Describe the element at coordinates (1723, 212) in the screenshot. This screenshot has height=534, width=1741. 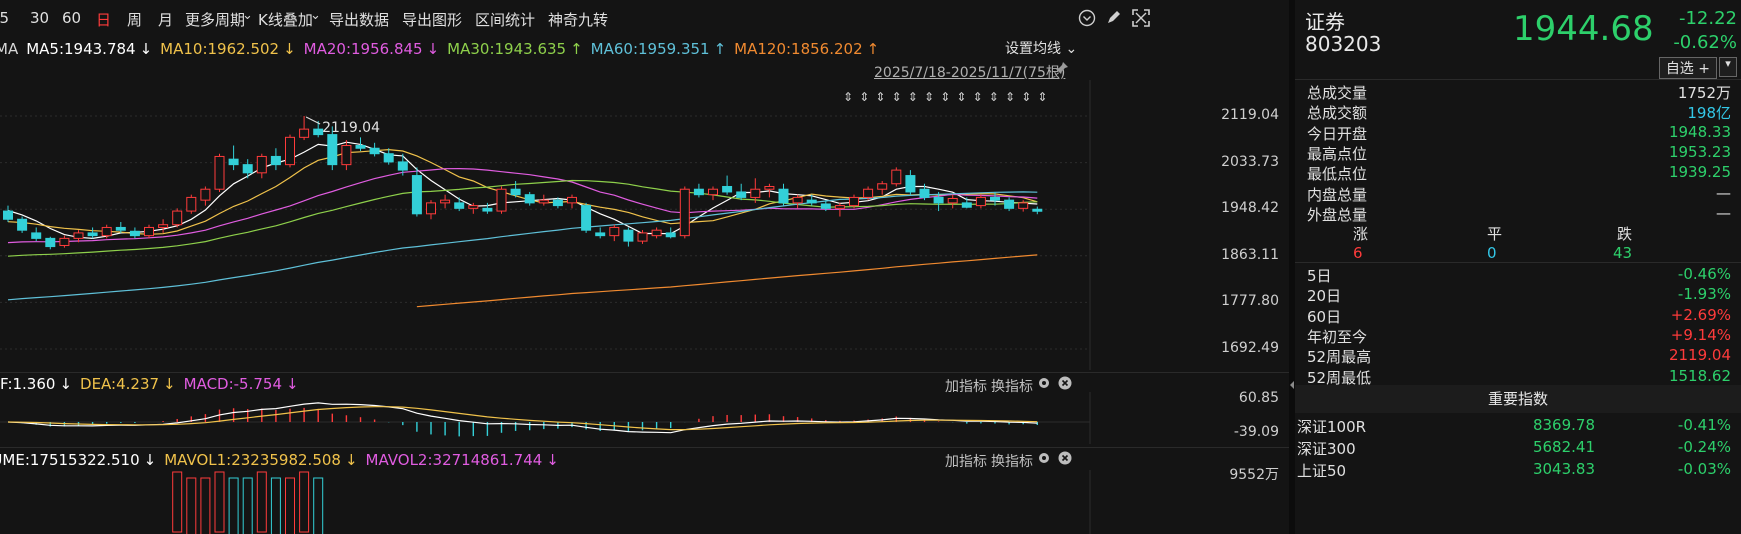
I see `stat-value: —` at that location.